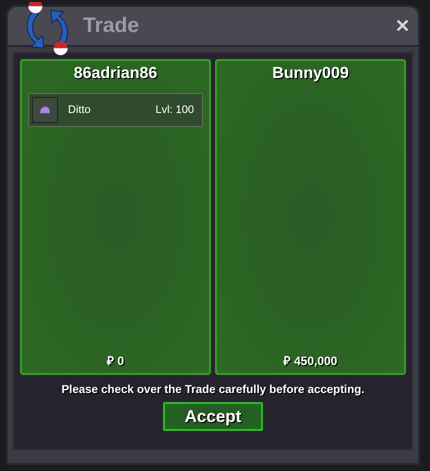 This screenshot has width=430, height=471. I want to click on player-name: Bunny009, so click(310, 74).